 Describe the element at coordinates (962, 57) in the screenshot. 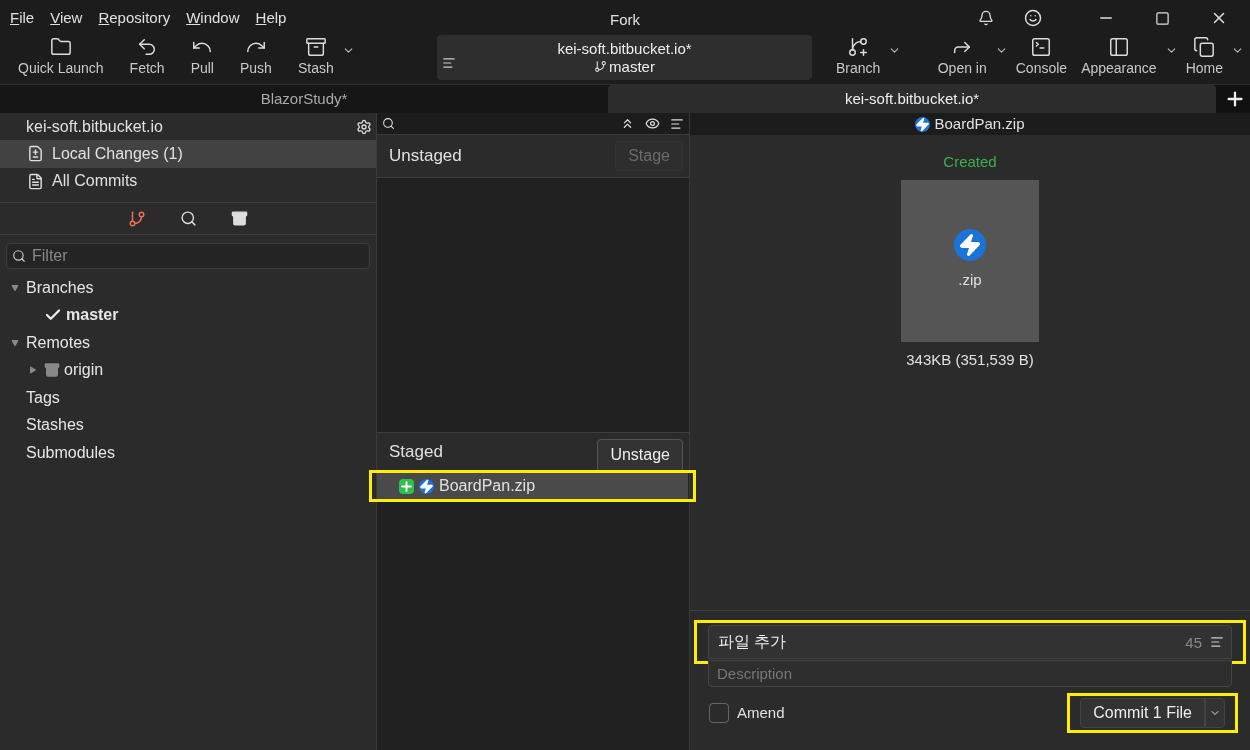

I see `toolbar-button: Open in` at that location.